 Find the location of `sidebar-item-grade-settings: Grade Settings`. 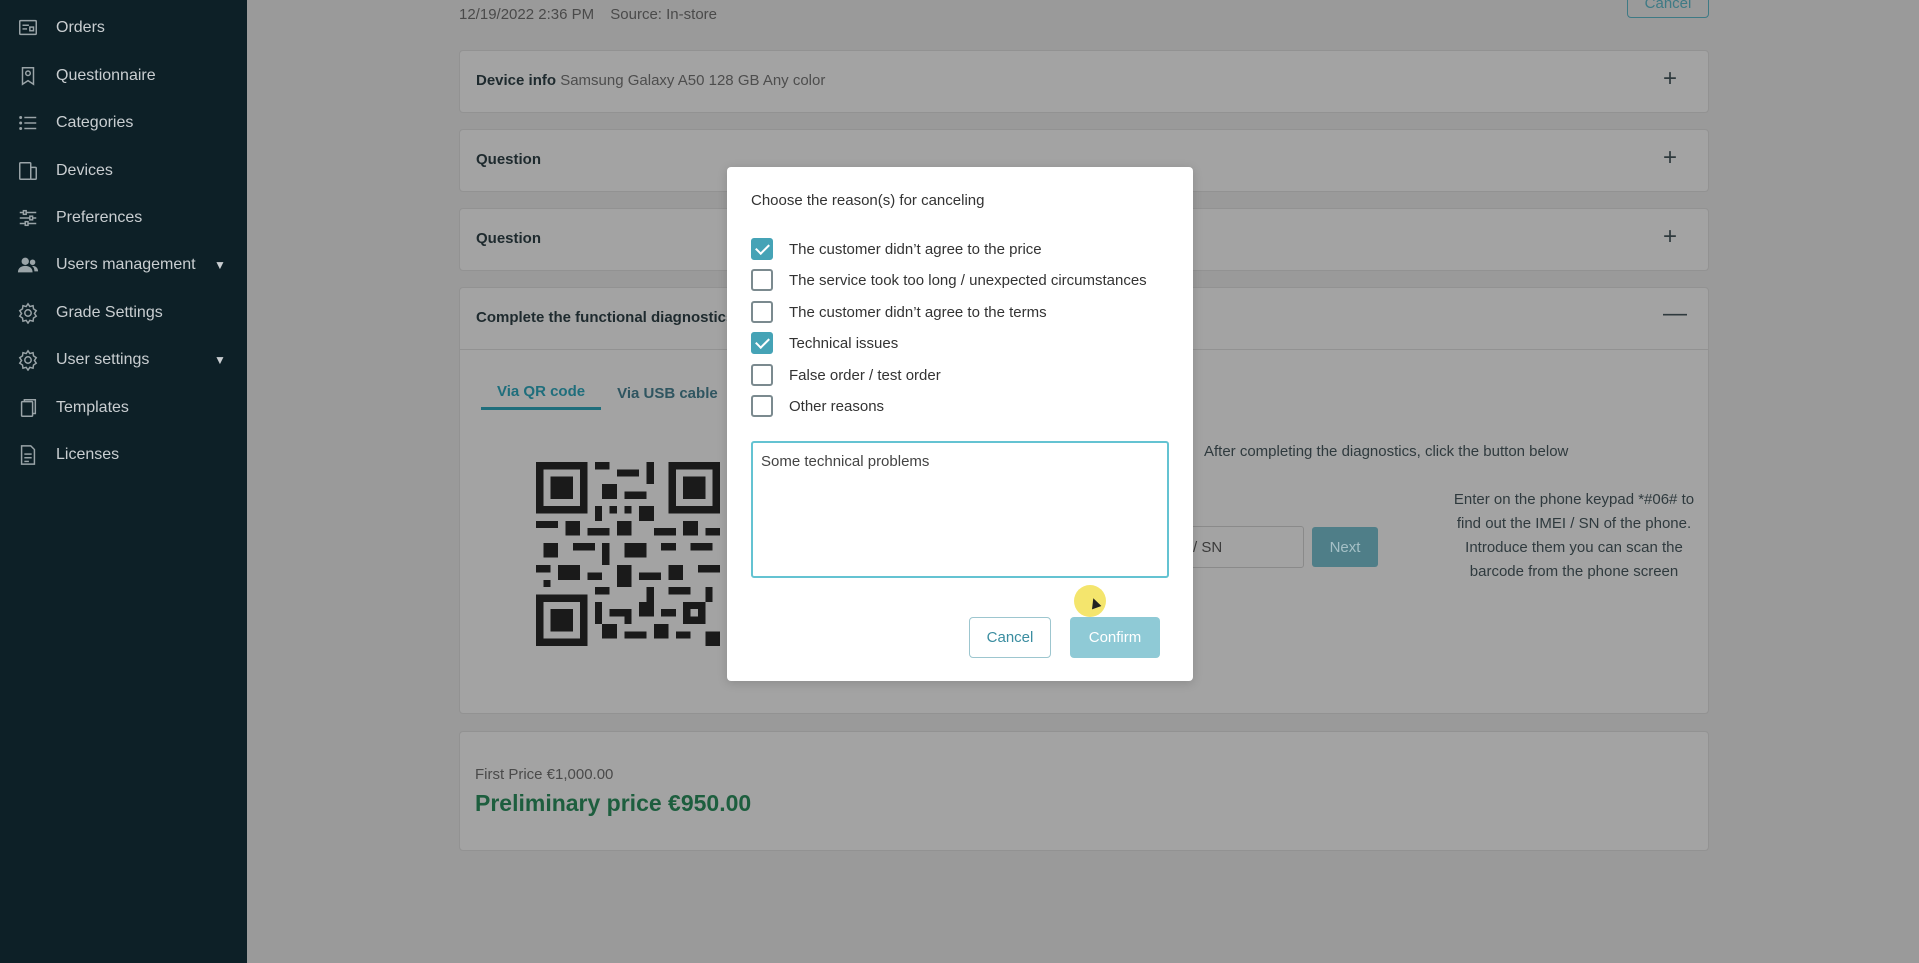

sidebar-item-grade-settings: Grade Settings is located at coordinates (123, 313).